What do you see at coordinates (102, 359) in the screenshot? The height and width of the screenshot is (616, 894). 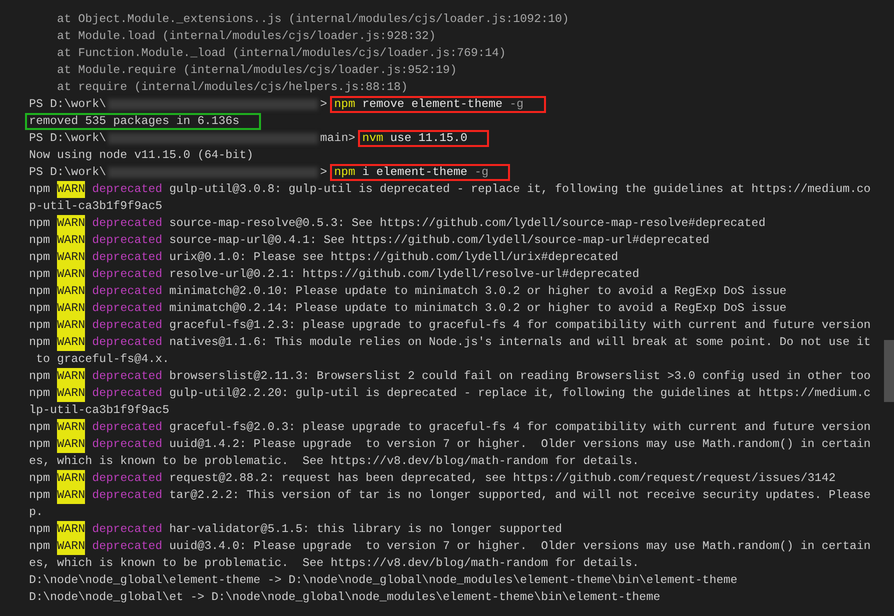 I see `output-line: to graceful-fs@4.x.` at bounding box center [102, 359].